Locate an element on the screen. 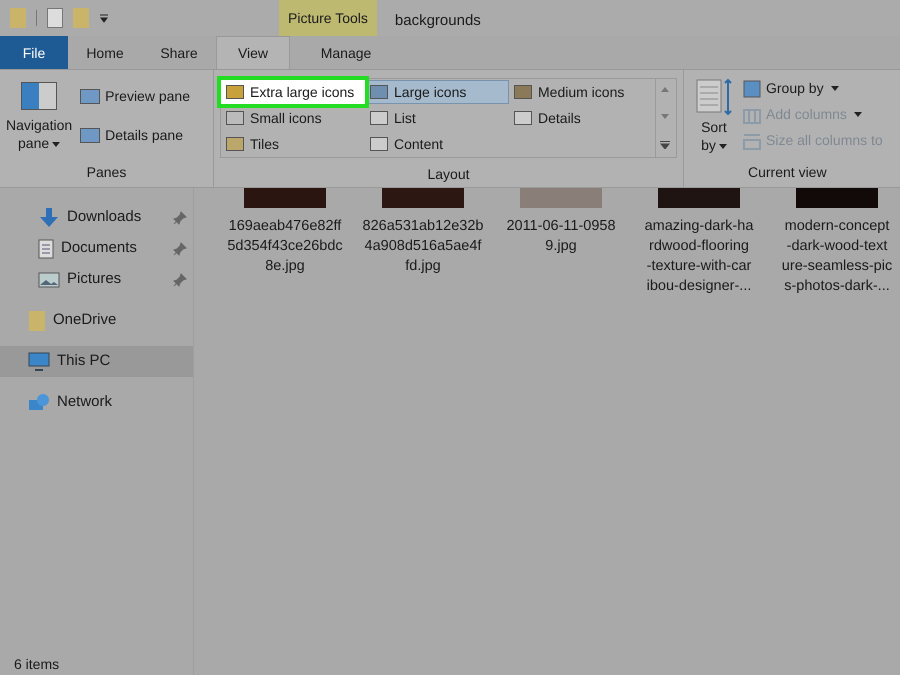 The width and height of the screenshot is (900, 675). sidebar-item: This PC is located at coordinates (96, 361).